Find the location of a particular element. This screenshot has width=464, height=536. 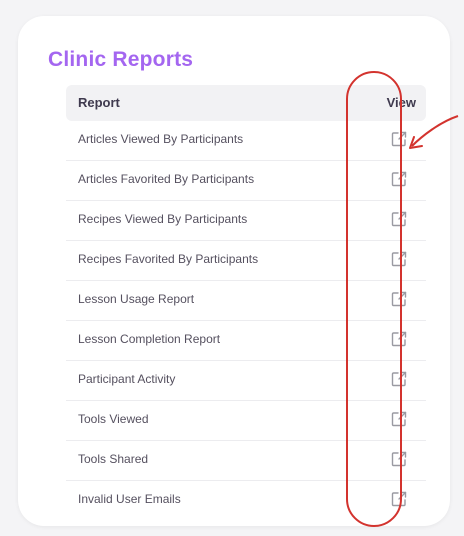

table-row: Lesson Usage Report is located at coordinates (246, 301).